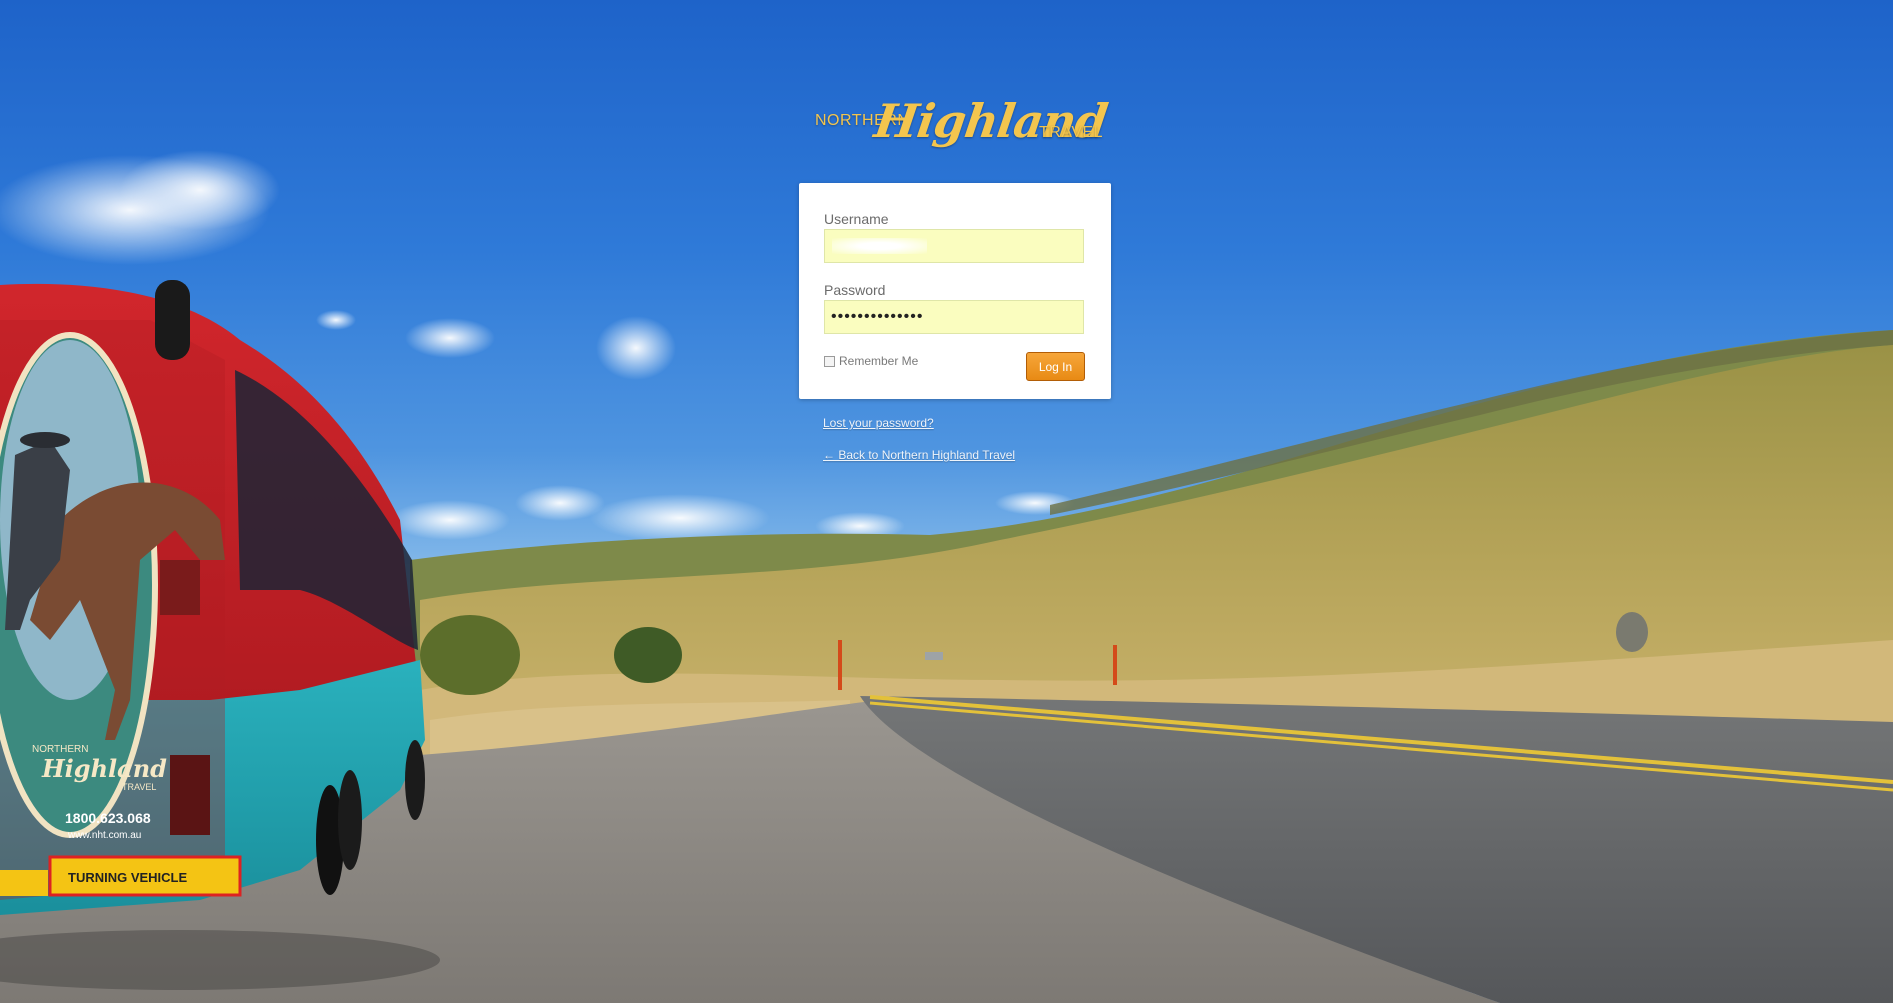 This screenshot has width=1893, height=1003. I want to click on bus-phone: 1800.623.068, so click(108, 818).